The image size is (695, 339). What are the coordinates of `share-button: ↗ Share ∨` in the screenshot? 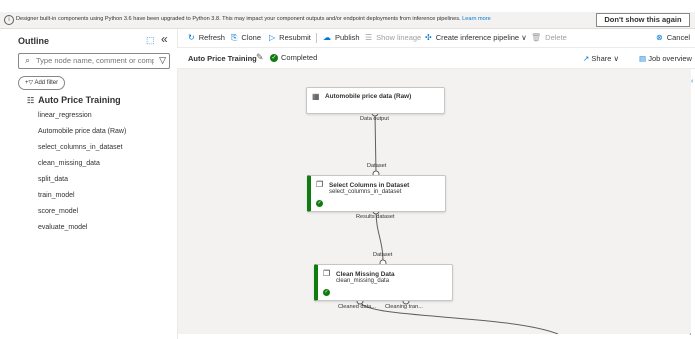 It's located at (601, 58).